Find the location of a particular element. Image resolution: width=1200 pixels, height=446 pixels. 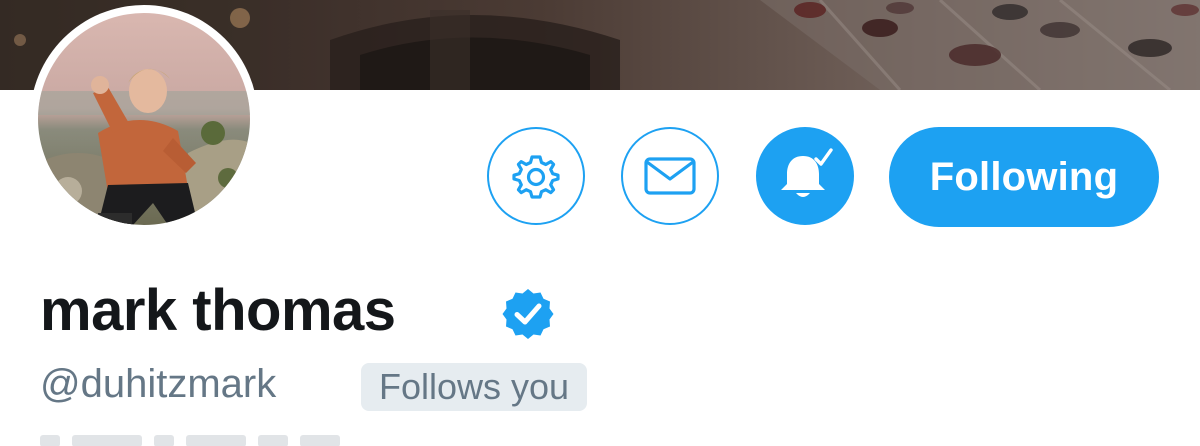

profile-bio-cutoff is located at coordinates (510, 440).